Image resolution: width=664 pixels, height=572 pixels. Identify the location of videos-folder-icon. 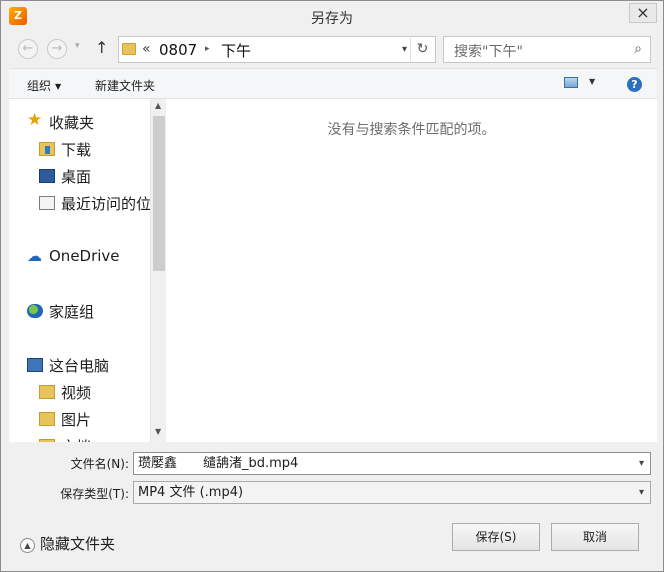
(47, 392).